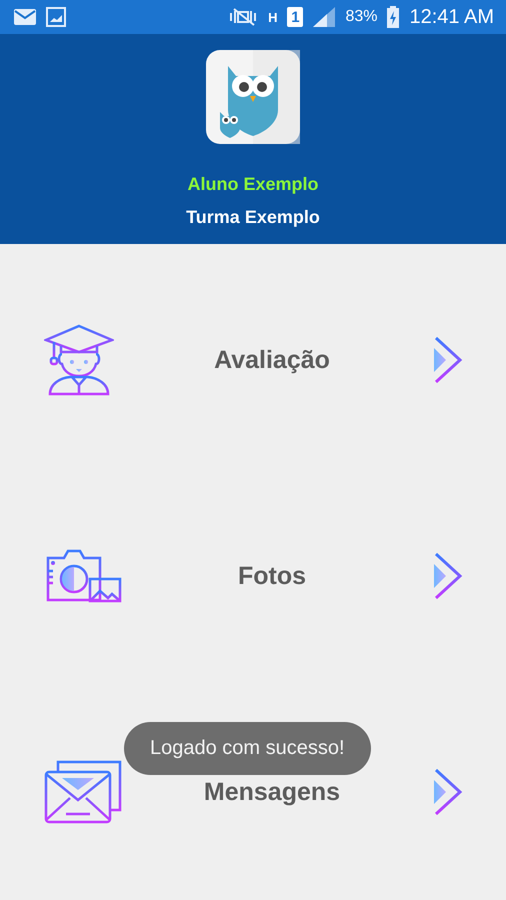 Image resolution: width=506 pixels, height=900 pixels. What do you see at coordinates (79, 360) in the screenshot?
I see `graduate-icon` at bounding box center [79, 360].